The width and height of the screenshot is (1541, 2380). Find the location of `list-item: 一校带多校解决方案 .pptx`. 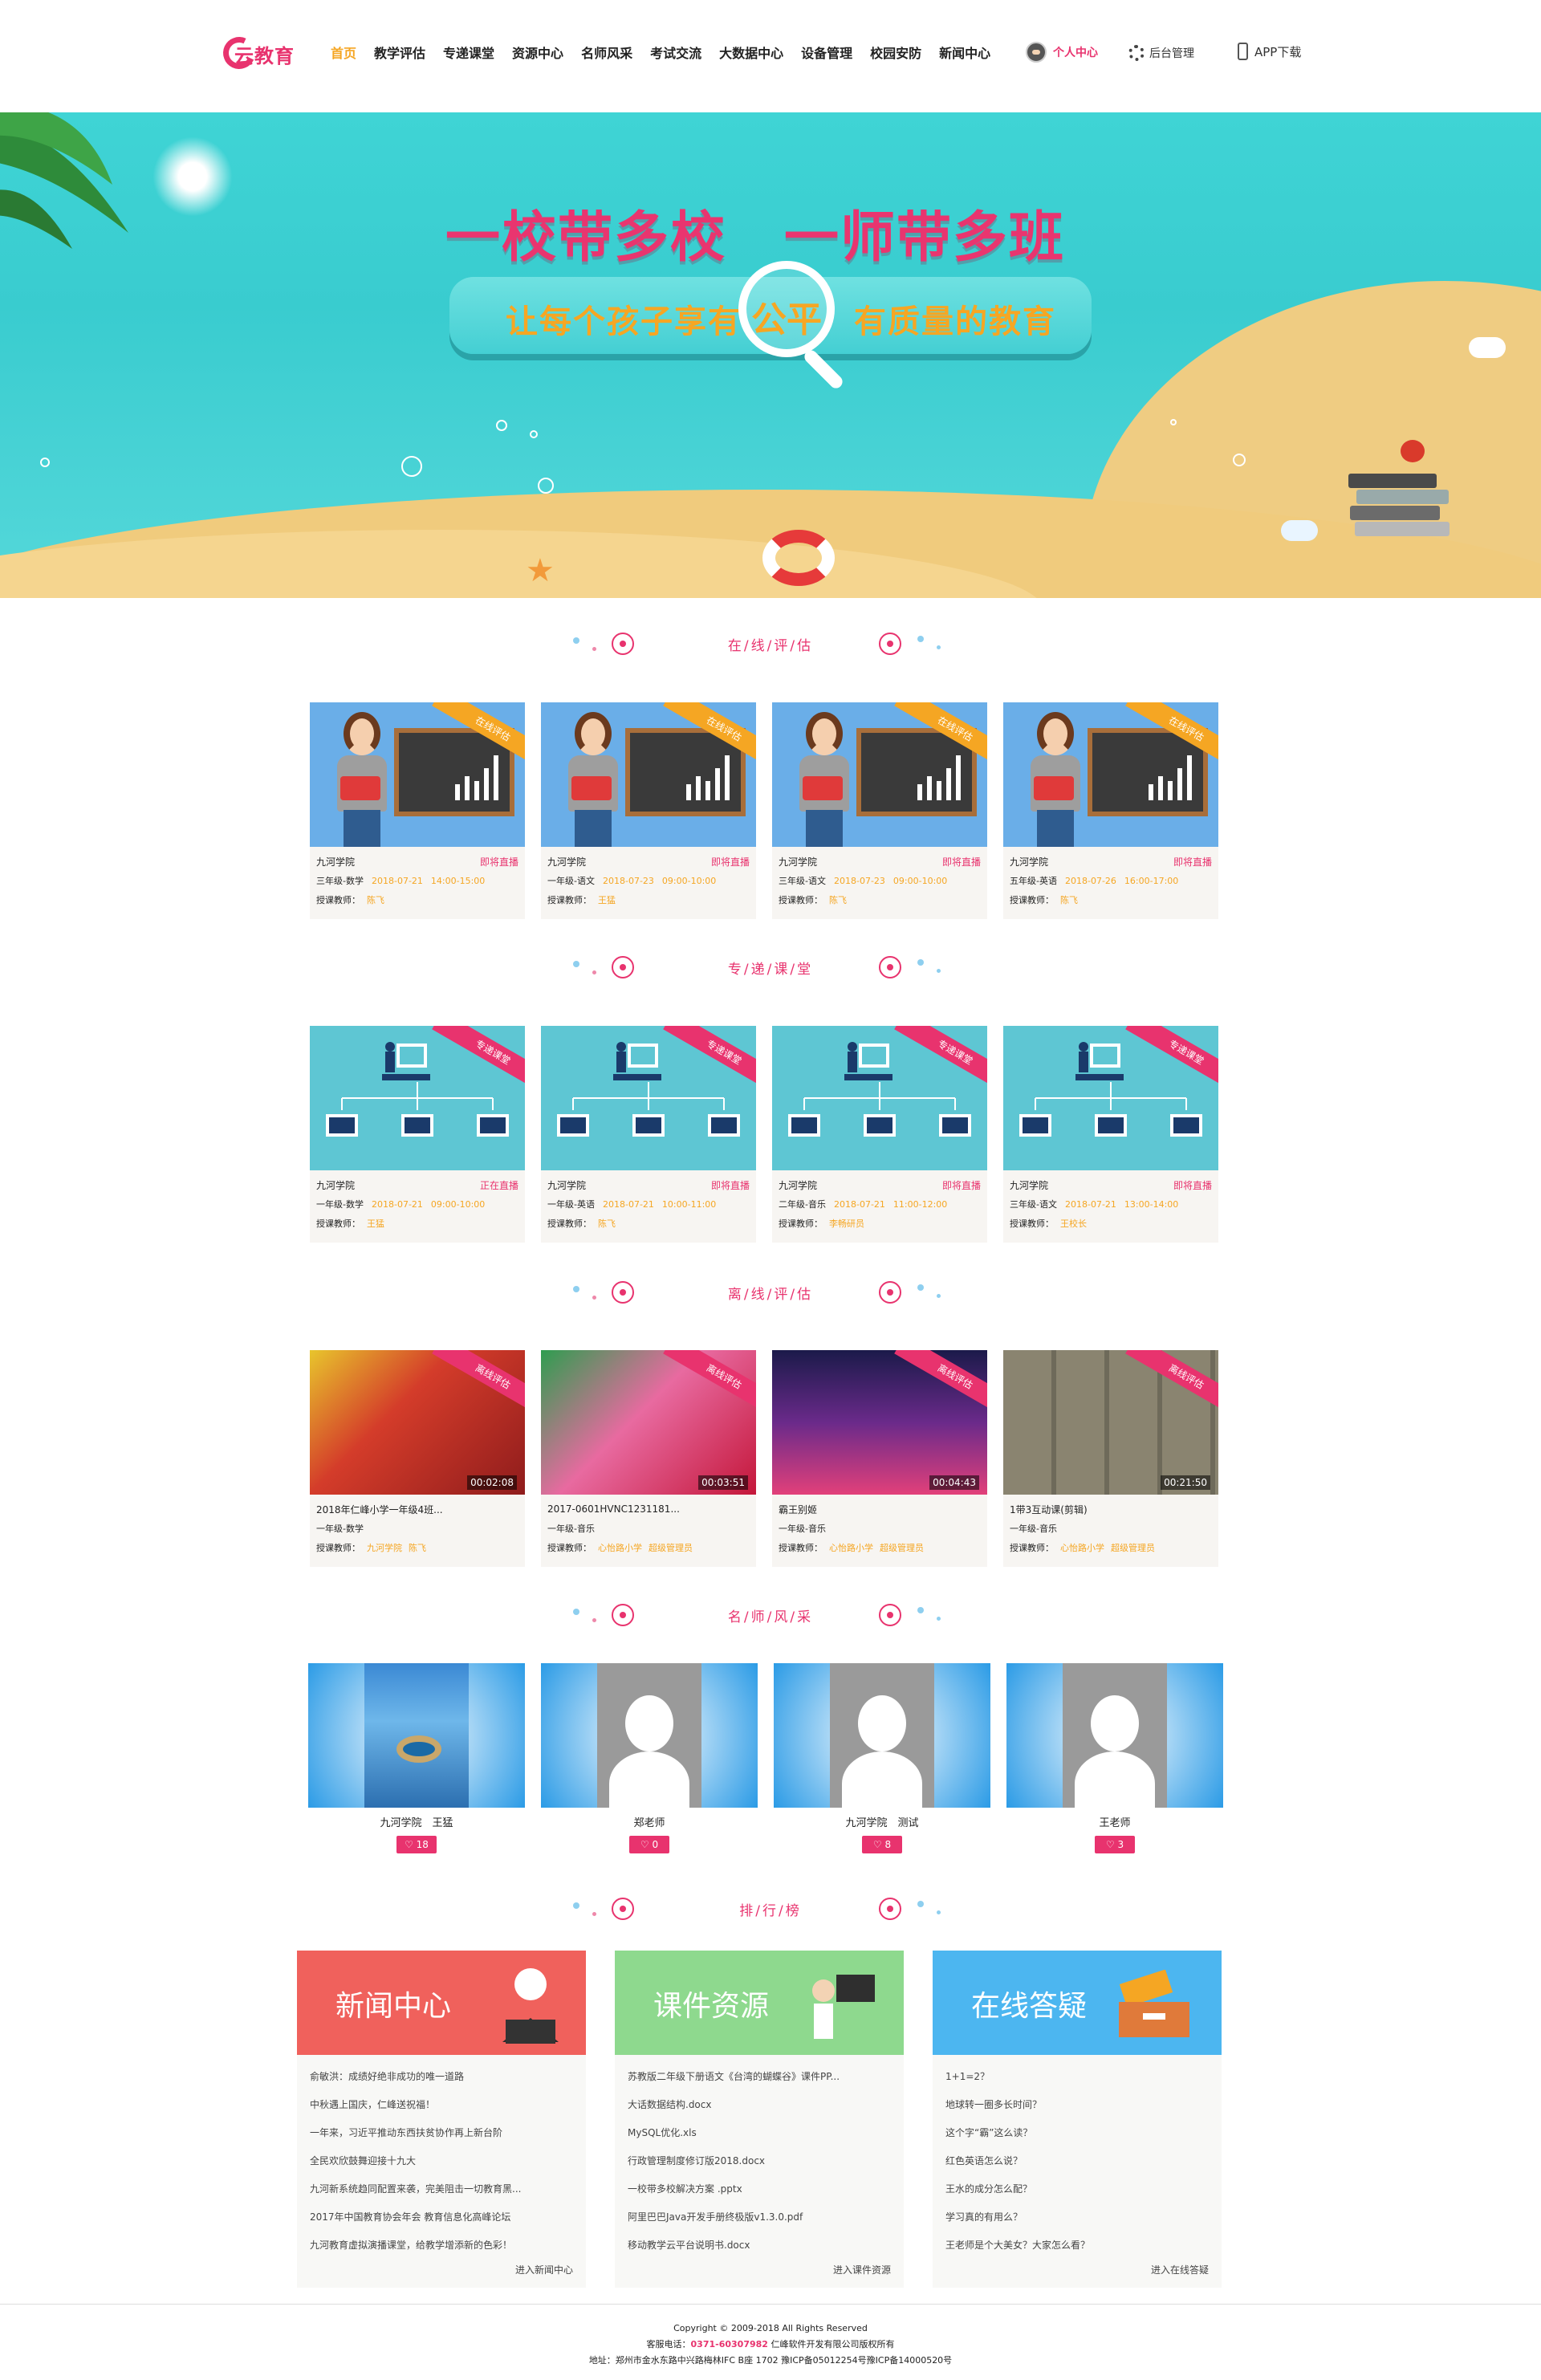

list-item: 一校带多校解决方案 .pptx is located at coordinates (759, 2189).